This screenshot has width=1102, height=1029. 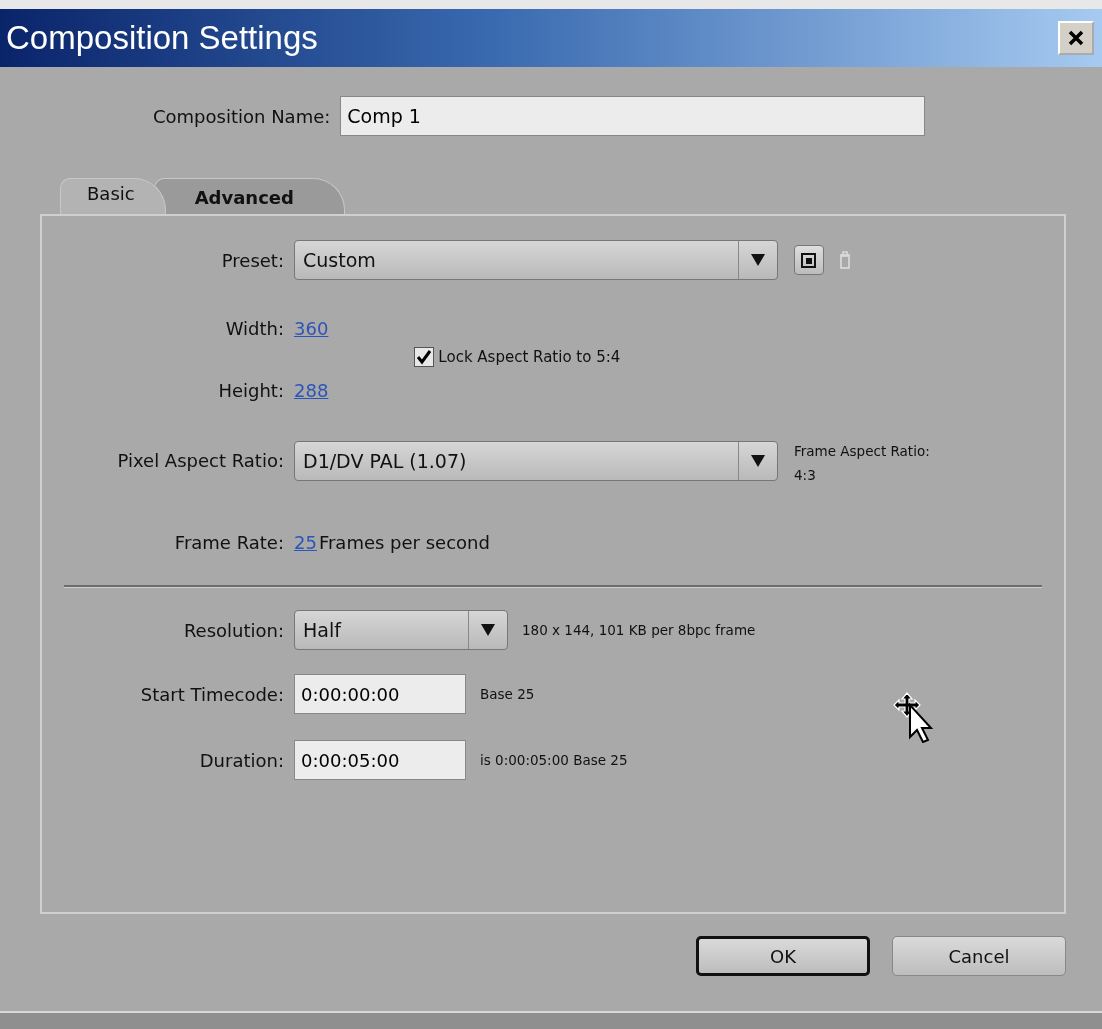 I want to click on dropdown: D1/DV PAL (1.07), so click(x=536, y=461).